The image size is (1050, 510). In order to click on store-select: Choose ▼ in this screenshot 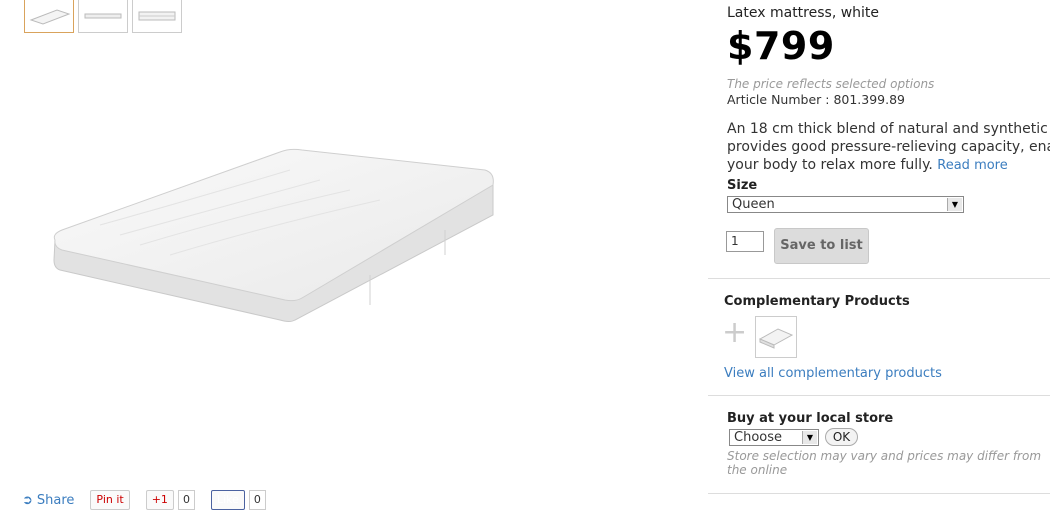, I will do `click(774, 437)`.